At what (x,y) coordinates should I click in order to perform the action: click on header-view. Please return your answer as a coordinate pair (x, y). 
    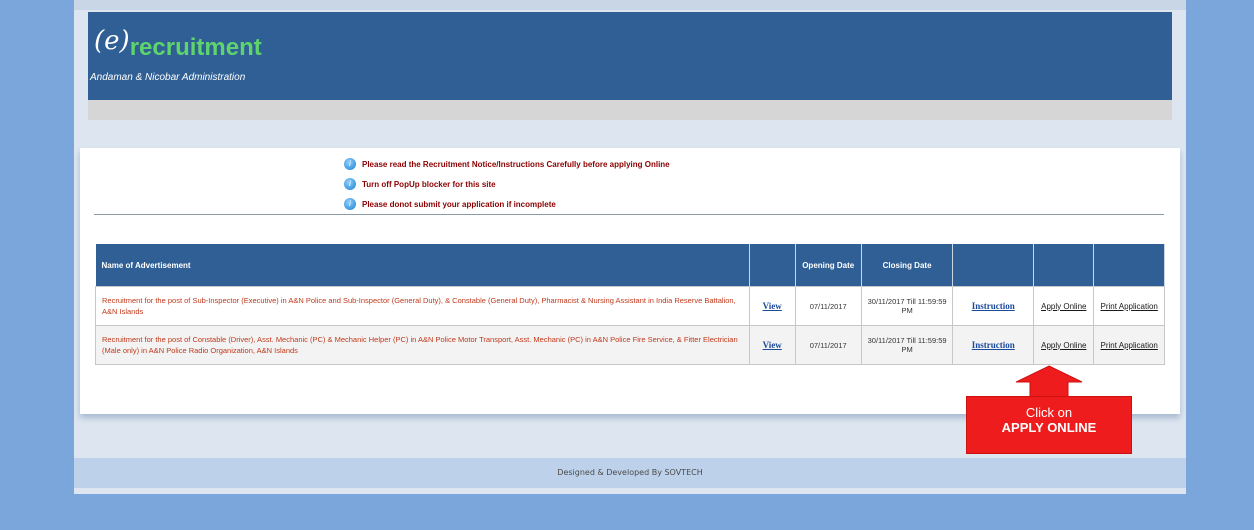
    Looking at the image, I should click on (772, 265).